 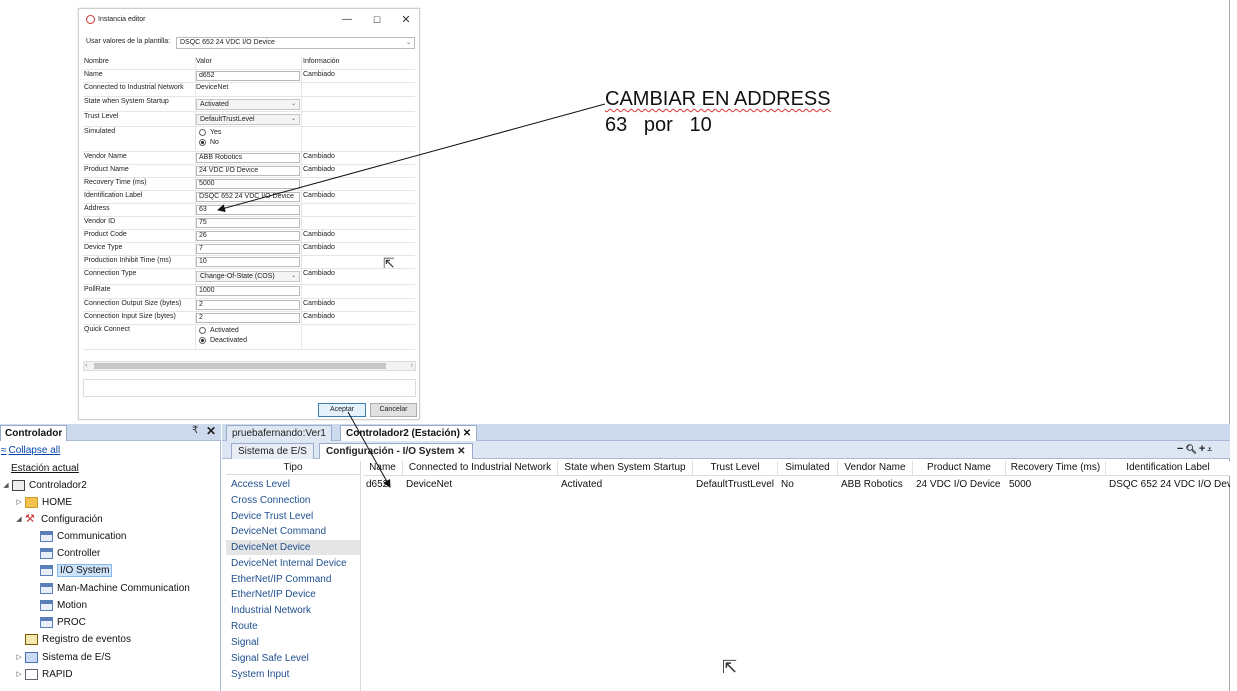 What do you see at coordinates (393, 410) in the screenshot?
I see `cancel-button: Cancelar` at bounding box center [393, 410].